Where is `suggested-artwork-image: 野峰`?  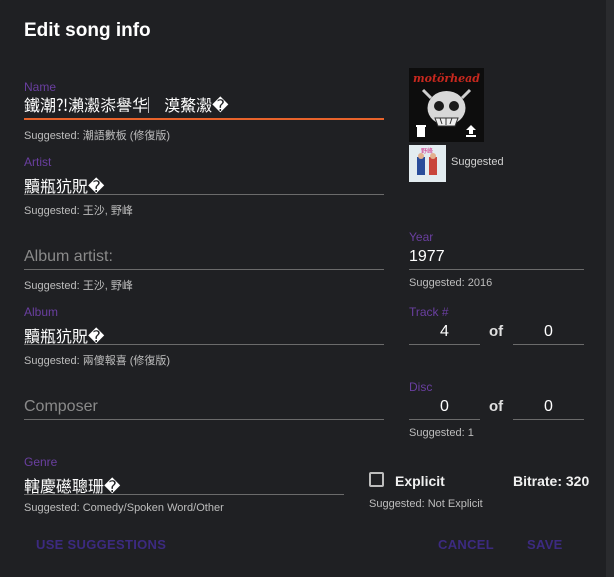 suggested-artwork-image: 野峰 is located at coordinates (427, 163).